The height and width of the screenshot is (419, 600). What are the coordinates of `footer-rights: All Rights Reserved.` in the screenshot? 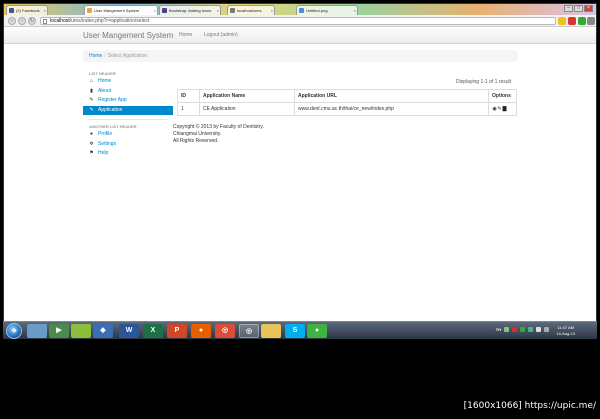 It's located at (196, 141).